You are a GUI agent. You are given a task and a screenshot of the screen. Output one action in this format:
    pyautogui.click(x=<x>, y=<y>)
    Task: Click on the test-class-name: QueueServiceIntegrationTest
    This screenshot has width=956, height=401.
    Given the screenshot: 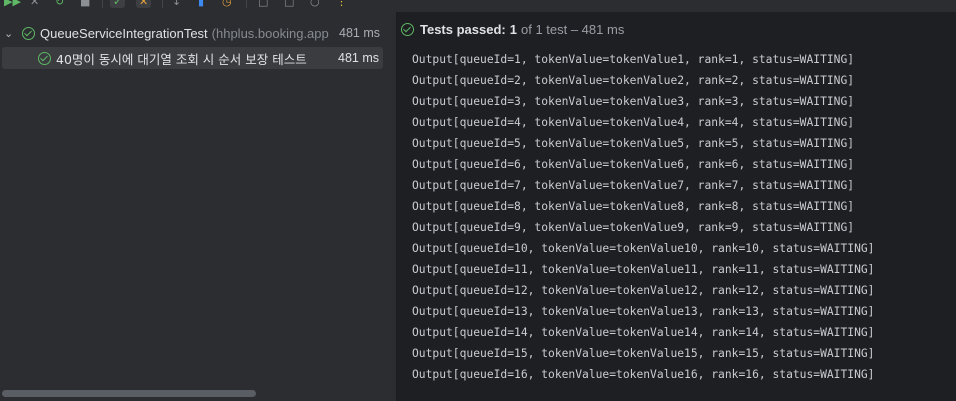 What is the action you would take?
    pyautogui.click(x=124, y=33)
    